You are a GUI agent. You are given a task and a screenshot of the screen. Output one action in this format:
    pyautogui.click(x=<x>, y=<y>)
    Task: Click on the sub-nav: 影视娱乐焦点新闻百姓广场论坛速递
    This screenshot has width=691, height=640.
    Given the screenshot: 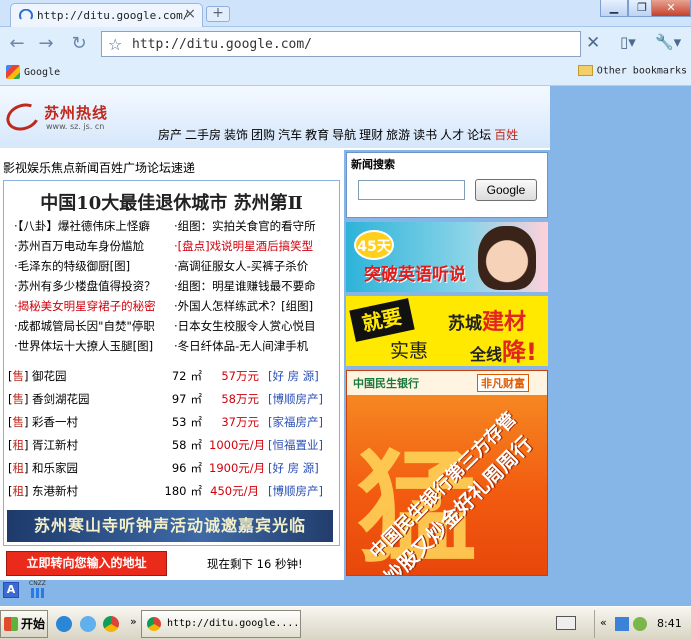 What is the action you would take?
    pyautogui.click(x=99, y=167)
    